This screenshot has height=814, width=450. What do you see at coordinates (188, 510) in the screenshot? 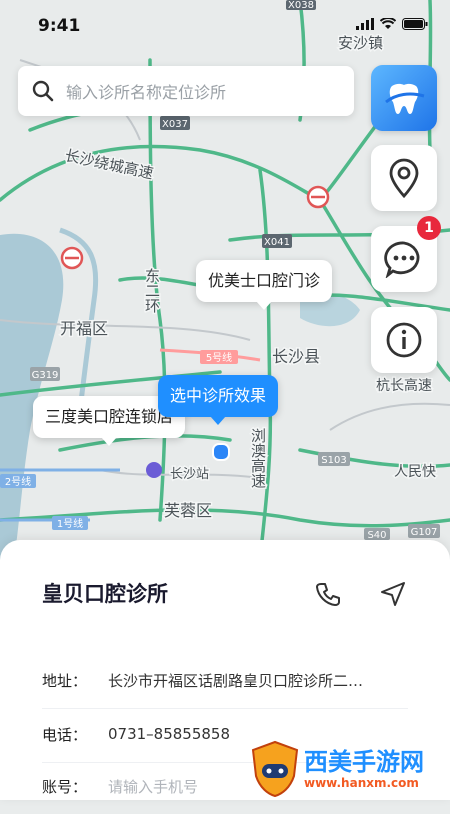
I see `place-label-furong: 芙蓉区` at bounding box center [188, 510].